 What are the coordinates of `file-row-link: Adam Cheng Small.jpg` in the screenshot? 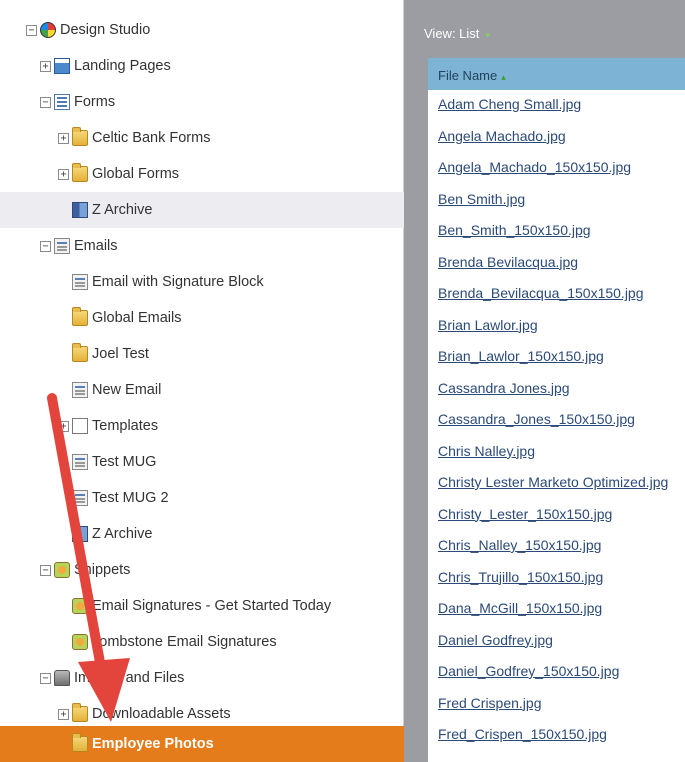 It's located at (556, 106).